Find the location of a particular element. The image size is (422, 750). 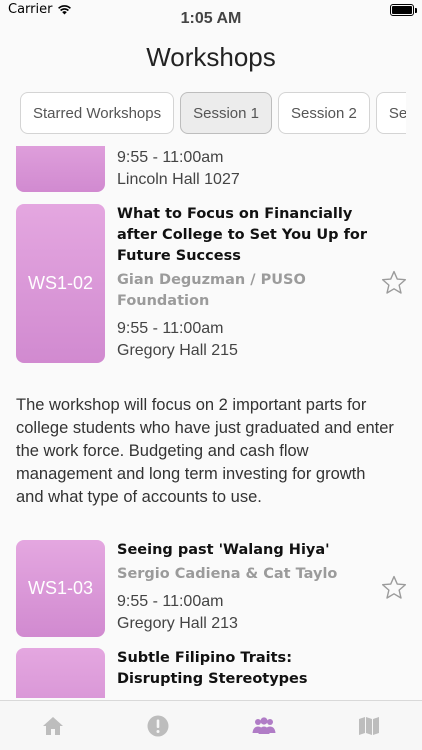

workshop-code-badge: WS1-02 is located at coordinates (60, 283).